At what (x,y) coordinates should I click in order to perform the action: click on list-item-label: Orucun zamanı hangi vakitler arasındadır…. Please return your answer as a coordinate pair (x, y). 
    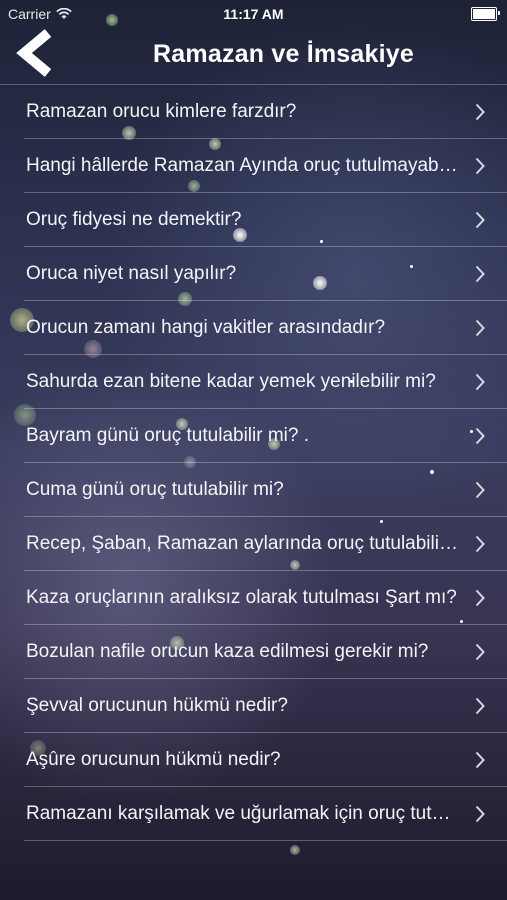
    Looking at the image, I should click on (206, 327).